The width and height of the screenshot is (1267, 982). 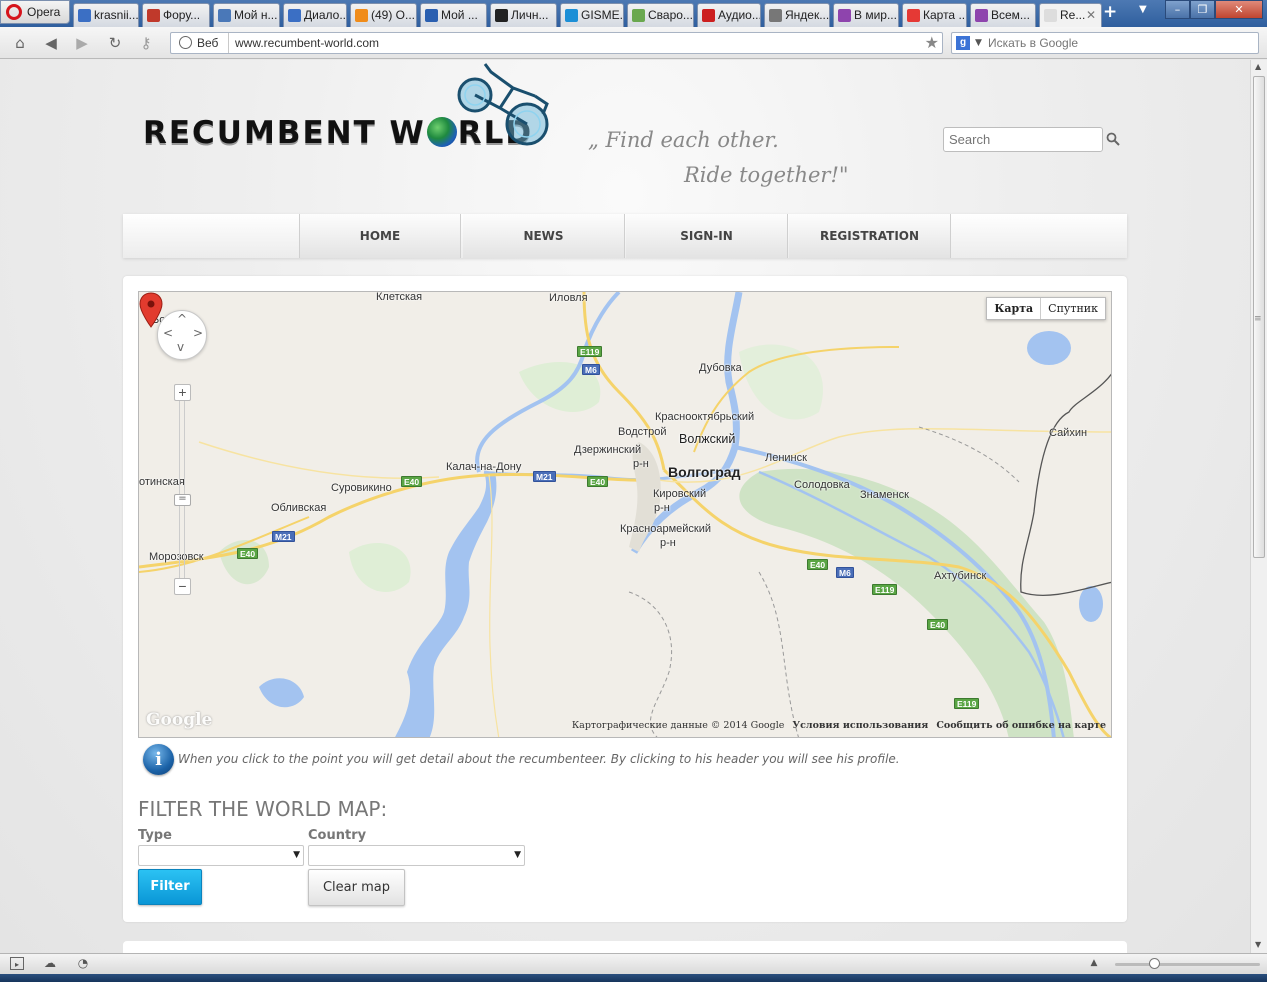 I want to click on reload-icon: ↻, so click(x=115, y=43).